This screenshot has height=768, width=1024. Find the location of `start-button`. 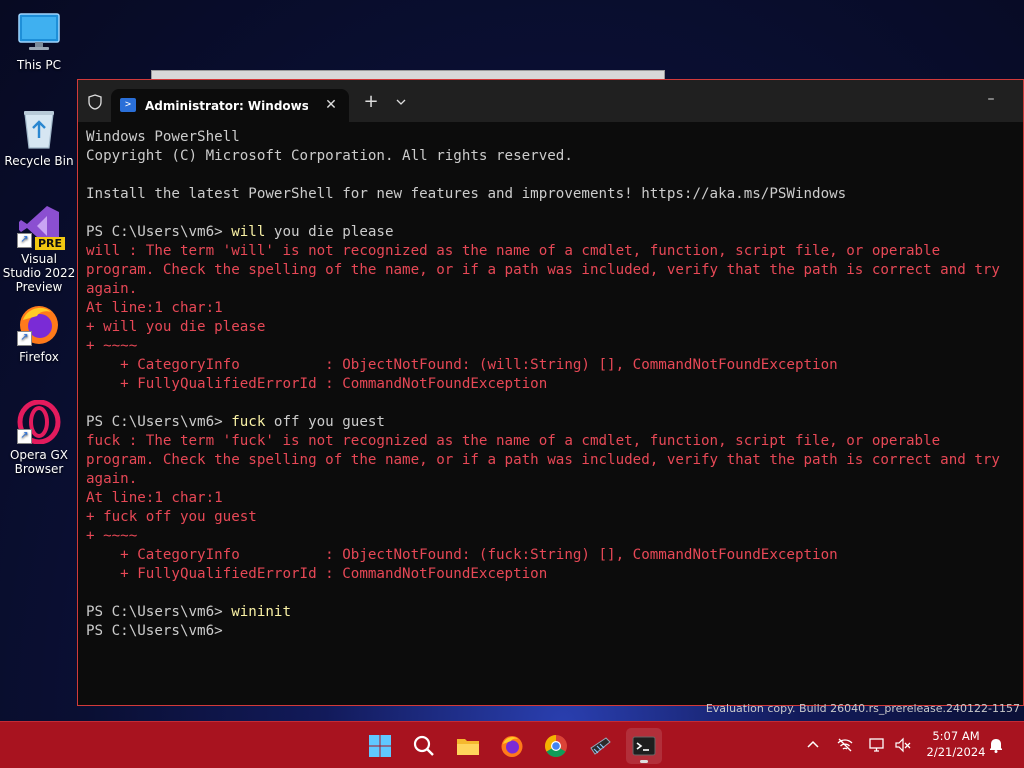

start-button is located at coordinates (380, 746).